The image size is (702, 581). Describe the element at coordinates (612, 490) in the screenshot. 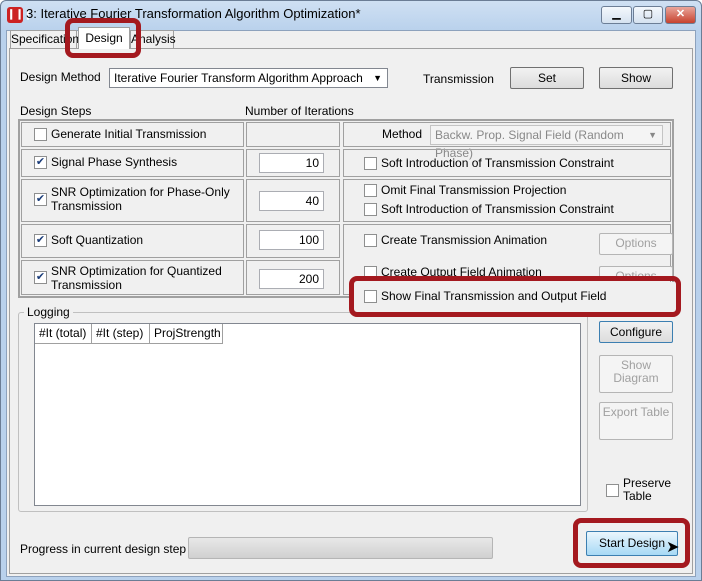

I see `preserve-table-checkbox` at that location.